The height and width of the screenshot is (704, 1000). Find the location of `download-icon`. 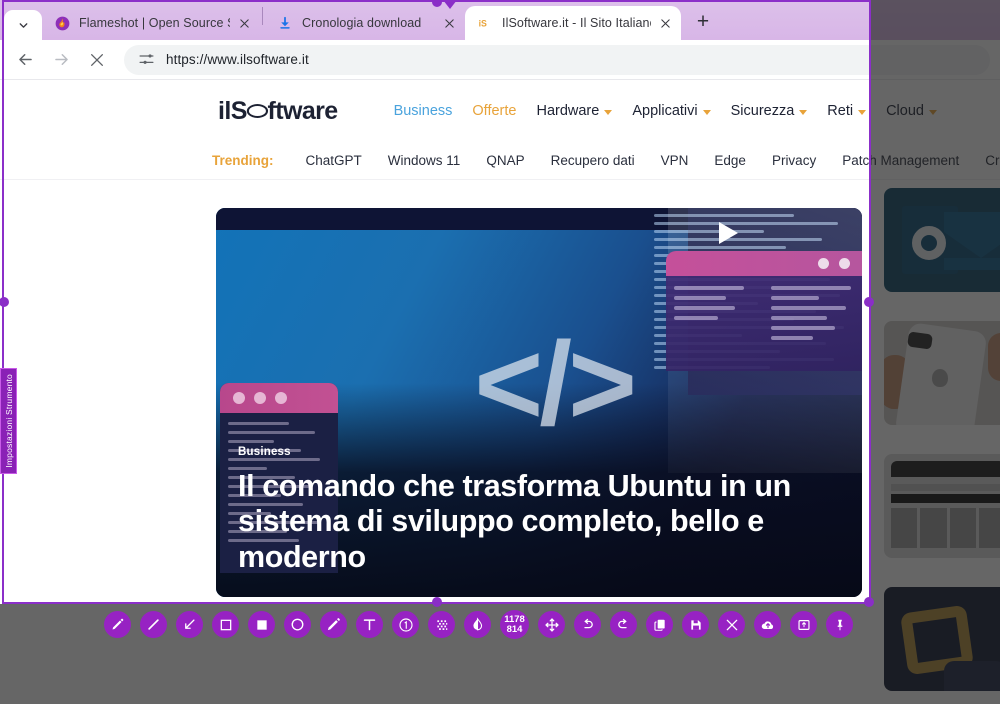

download-icon is located at coordinates (285, 23).